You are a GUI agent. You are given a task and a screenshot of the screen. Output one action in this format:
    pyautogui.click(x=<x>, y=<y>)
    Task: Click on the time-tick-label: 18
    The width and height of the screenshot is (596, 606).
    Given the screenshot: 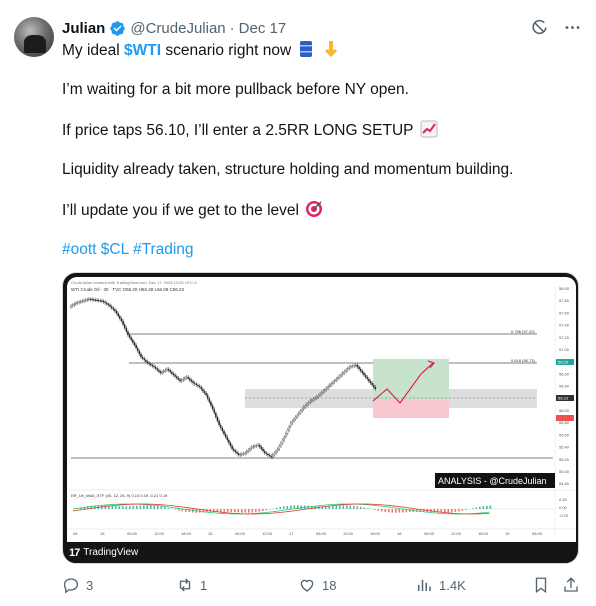 What is the action you would take?
    pyautogui.click(x=399, y=533)
    